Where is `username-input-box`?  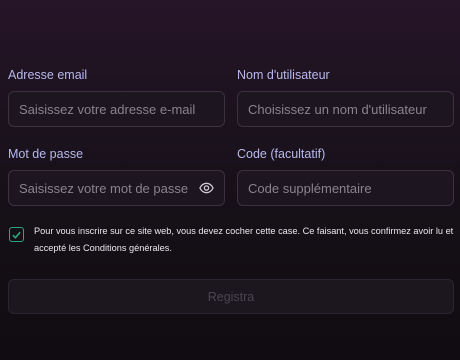 username-input-box is located at coordinates (345, 109).